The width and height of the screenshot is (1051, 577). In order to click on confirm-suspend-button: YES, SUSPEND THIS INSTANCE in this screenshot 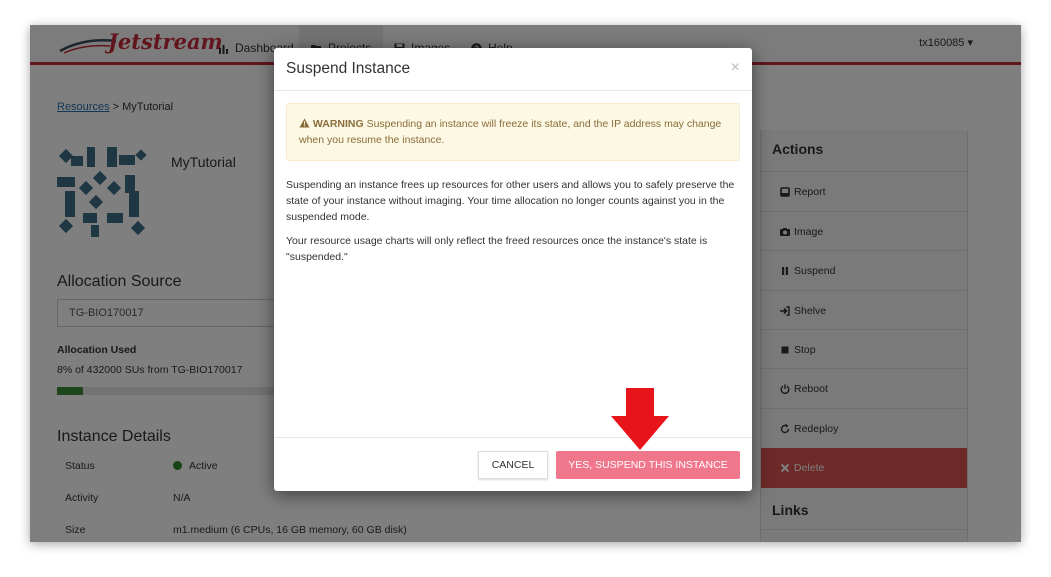, I will do `click(648, 465)`.